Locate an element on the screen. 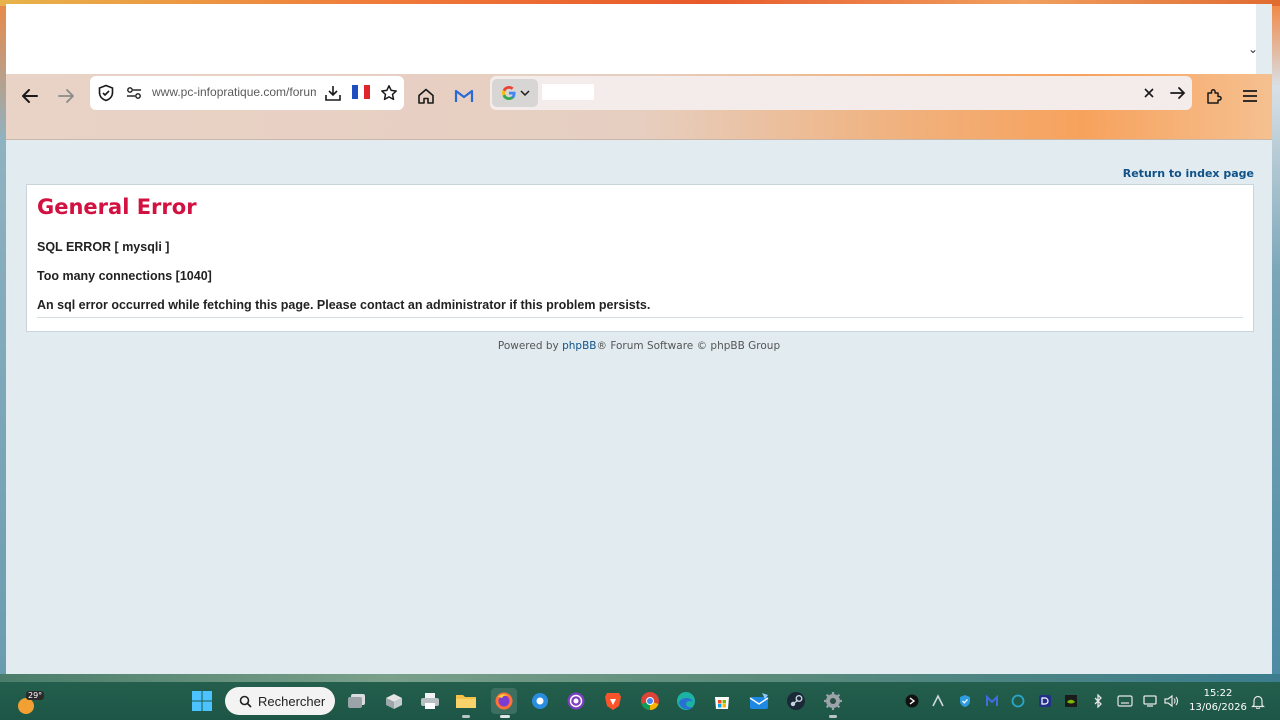 This screenshot has height=720, width=1280. tab-strip: ⌄ is located at coordinates (632, 39).